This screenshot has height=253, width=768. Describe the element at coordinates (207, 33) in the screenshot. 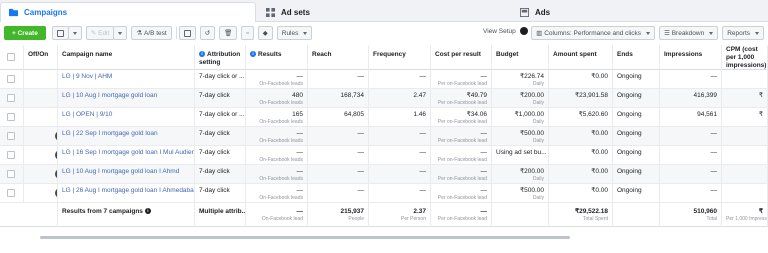

I see `undo-button: ↺` at that location.